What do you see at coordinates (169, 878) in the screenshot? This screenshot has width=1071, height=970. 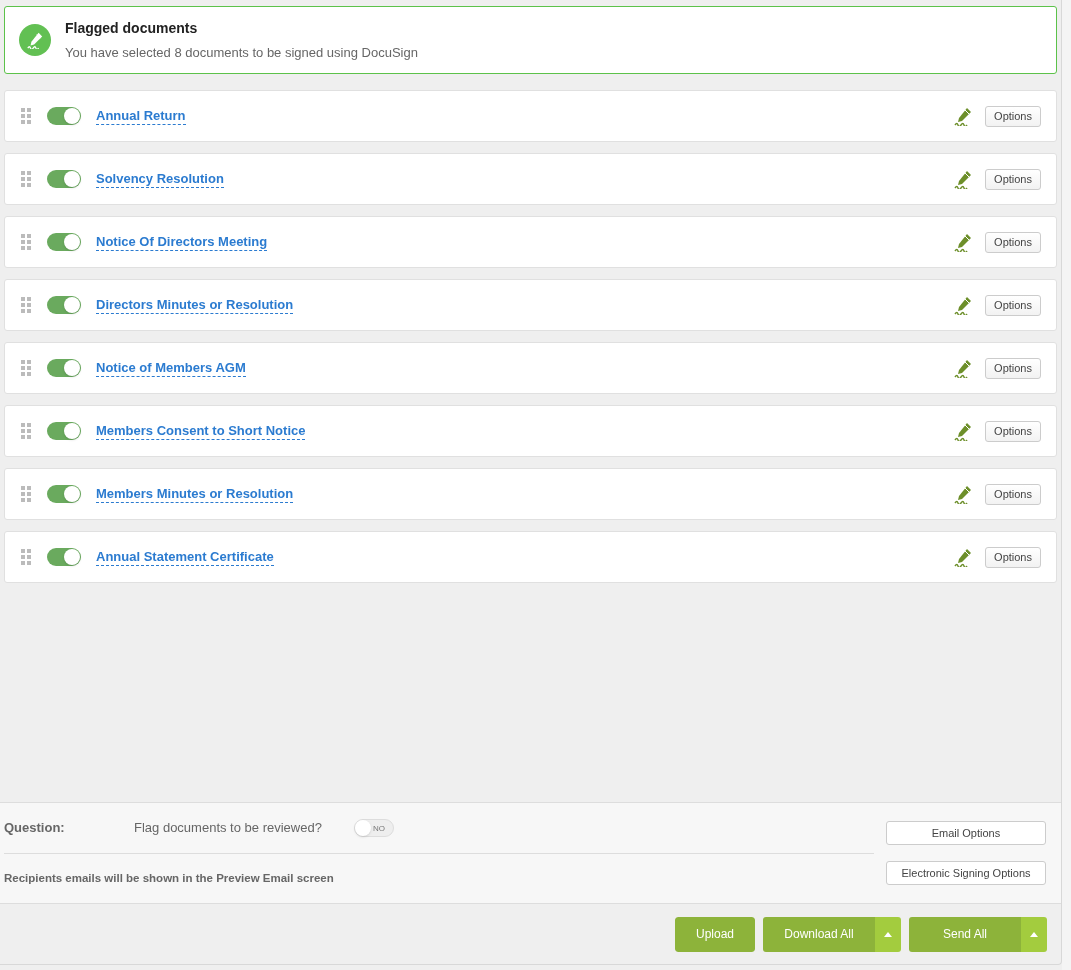 I see `info-note: Recipients emails will be shown in the Preview Email screen` at bounding box center [169, 878].